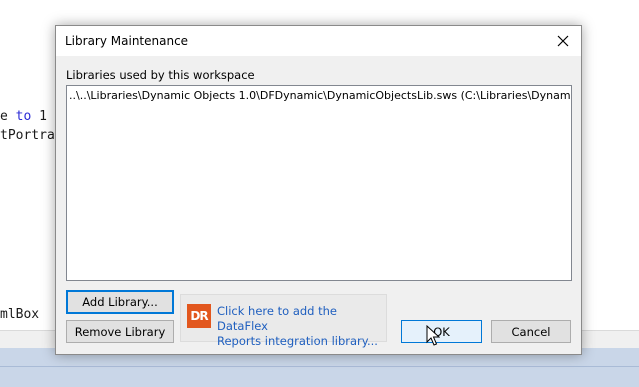  I want to click on remove-library-button: Remove Library, so click(120, 331).